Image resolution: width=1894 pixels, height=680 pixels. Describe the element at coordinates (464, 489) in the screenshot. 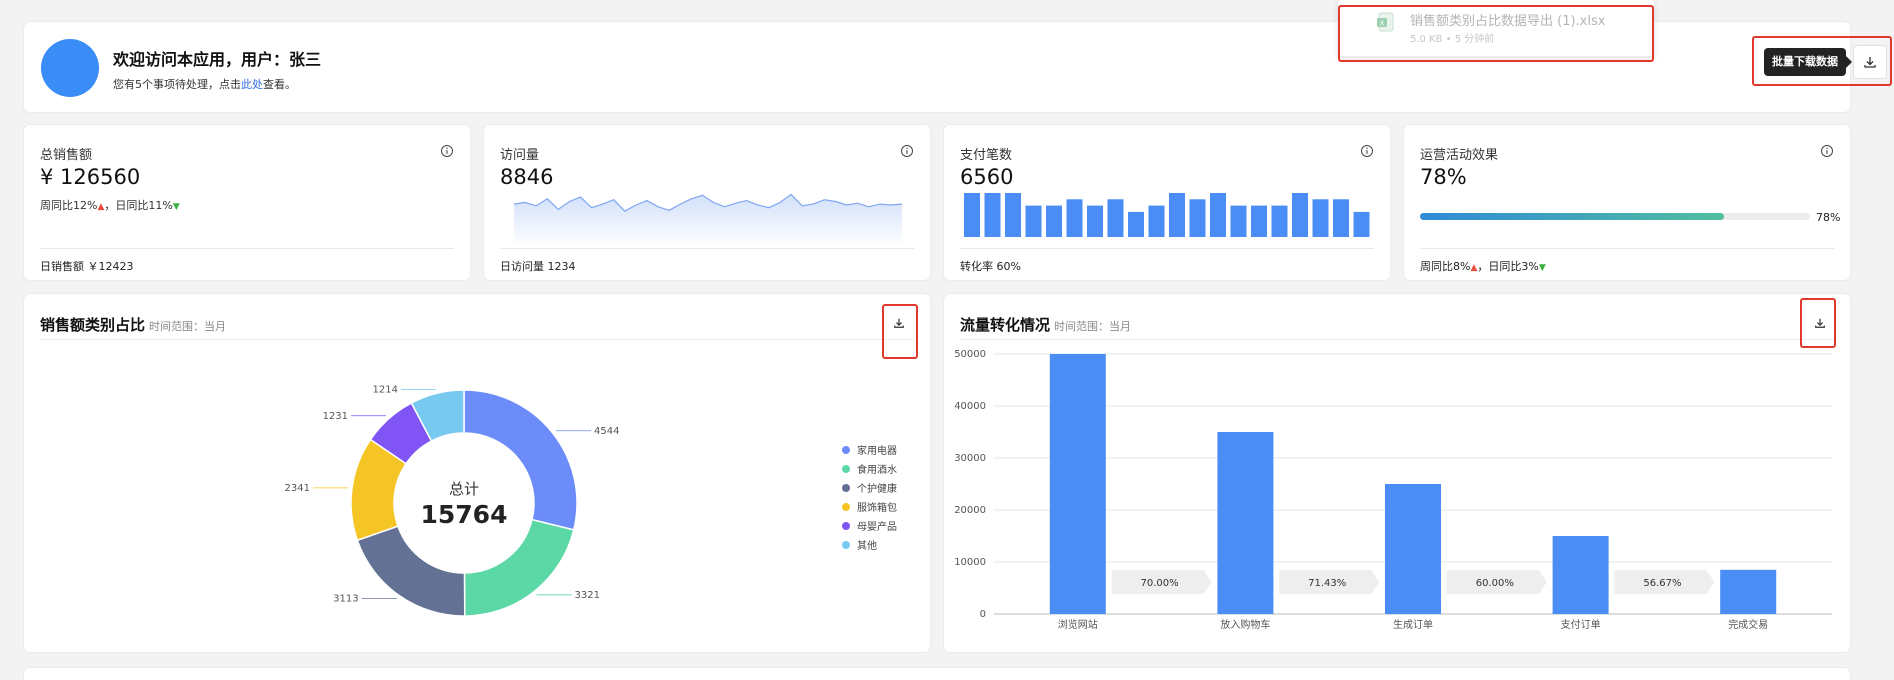

I see `donut-center-label: 总计` at that location.